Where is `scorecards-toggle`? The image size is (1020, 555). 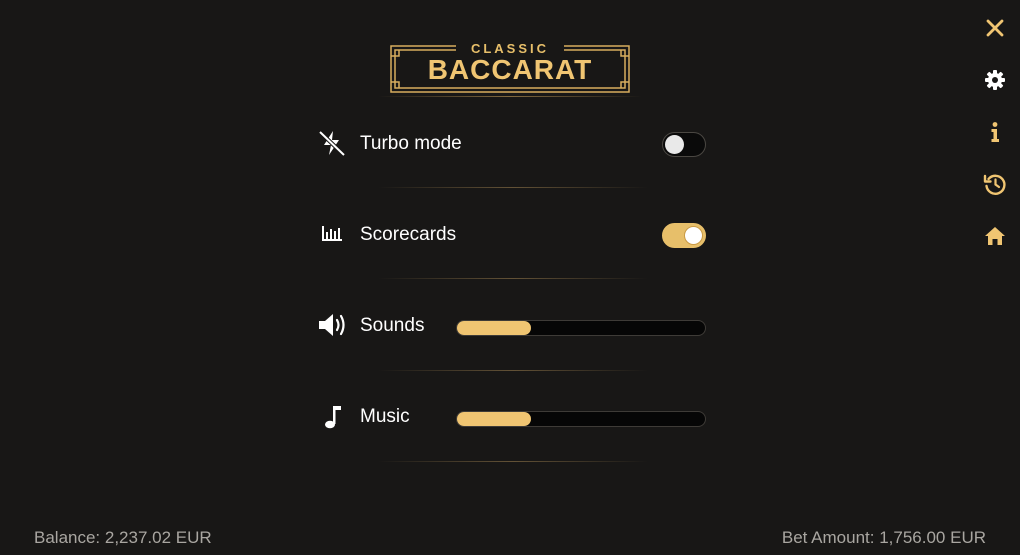
scorecards-toggle is located at coordinates (684, 235).